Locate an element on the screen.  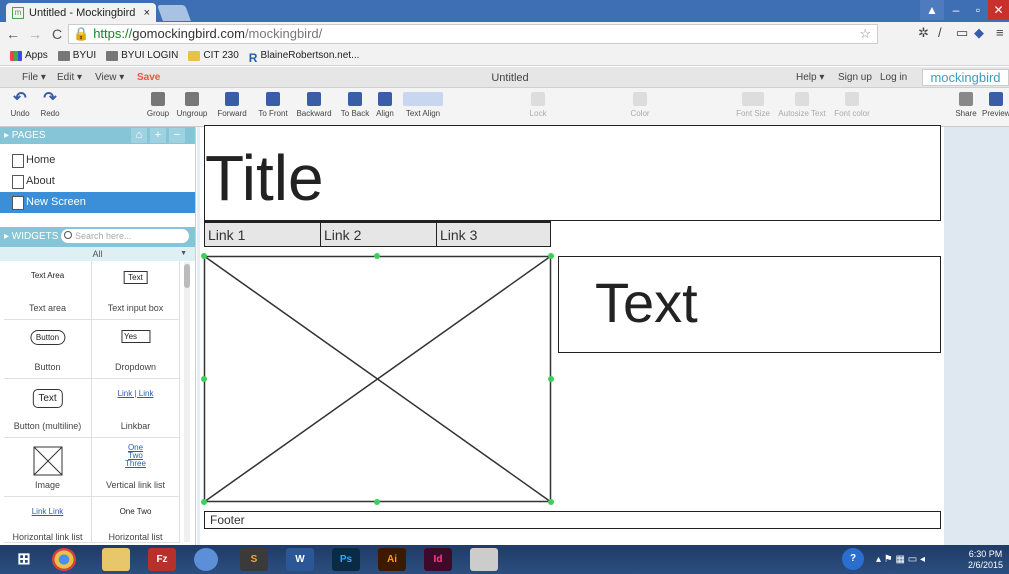
page-item-new-screen: New Screen is located at coordinates (97, 202).